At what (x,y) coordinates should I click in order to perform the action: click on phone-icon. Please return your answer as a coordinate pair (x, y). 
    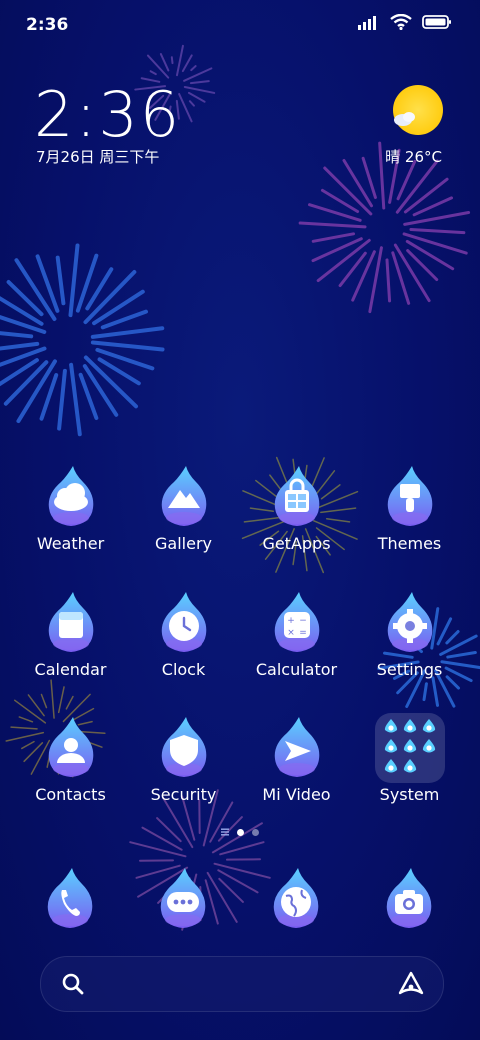
    Looking at the image, I should click on (70, 899).